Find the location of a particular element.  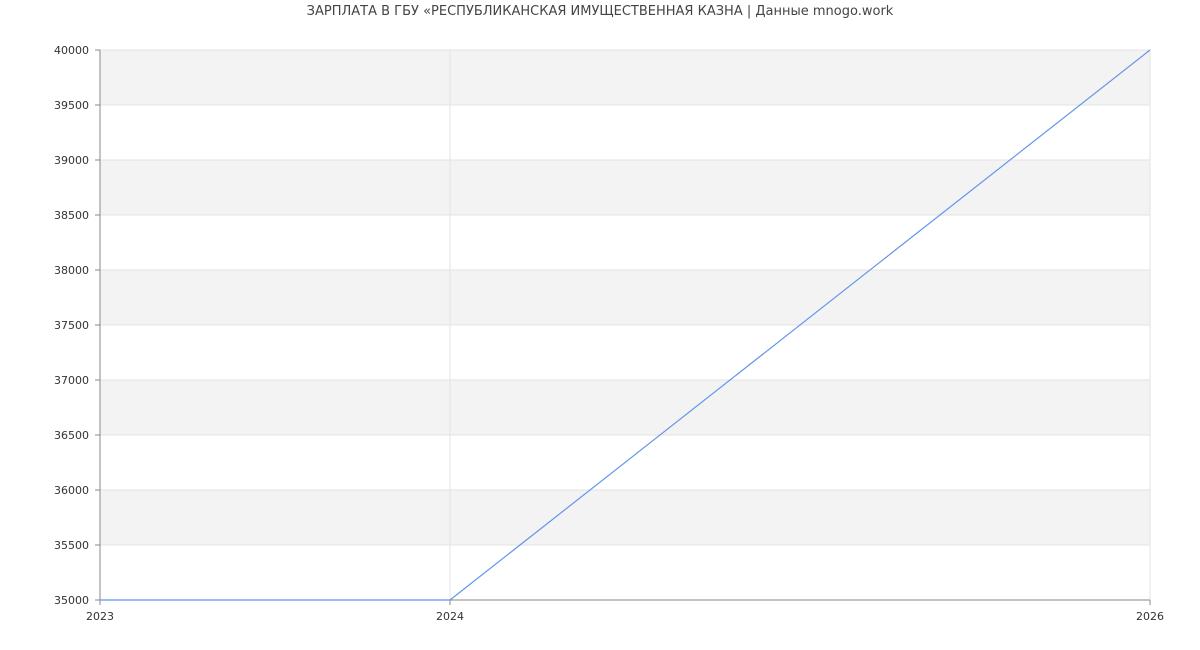

y-tick-label: 35000 is located at coordinates (71, 600).